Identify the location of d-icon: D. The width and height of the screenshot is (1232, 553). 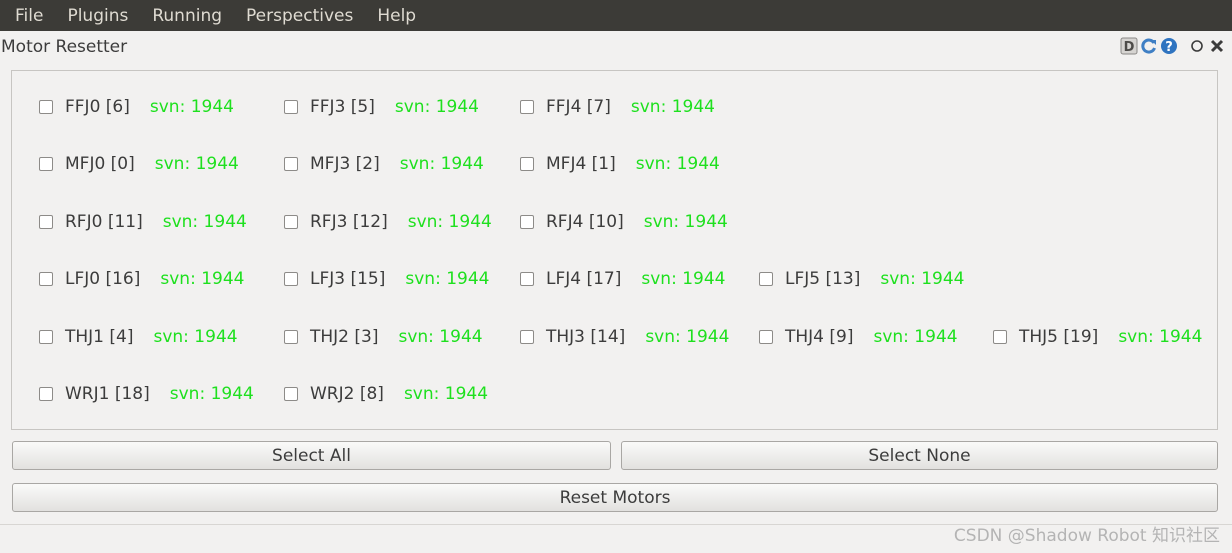
(1129, 46).